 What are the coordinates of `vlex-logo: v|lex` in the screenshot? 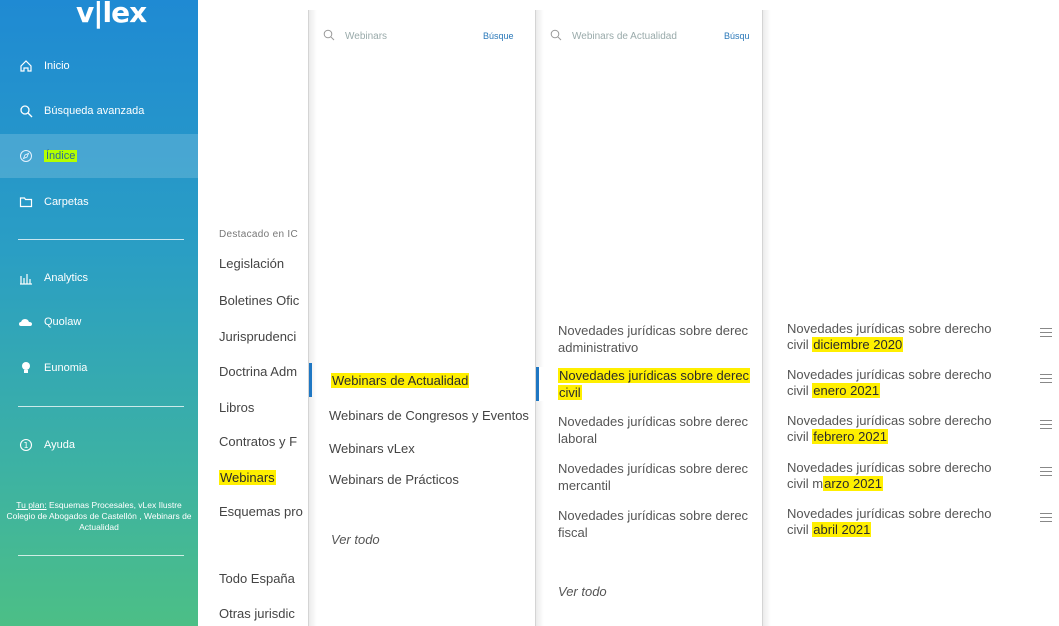 It's located at (111, 14).